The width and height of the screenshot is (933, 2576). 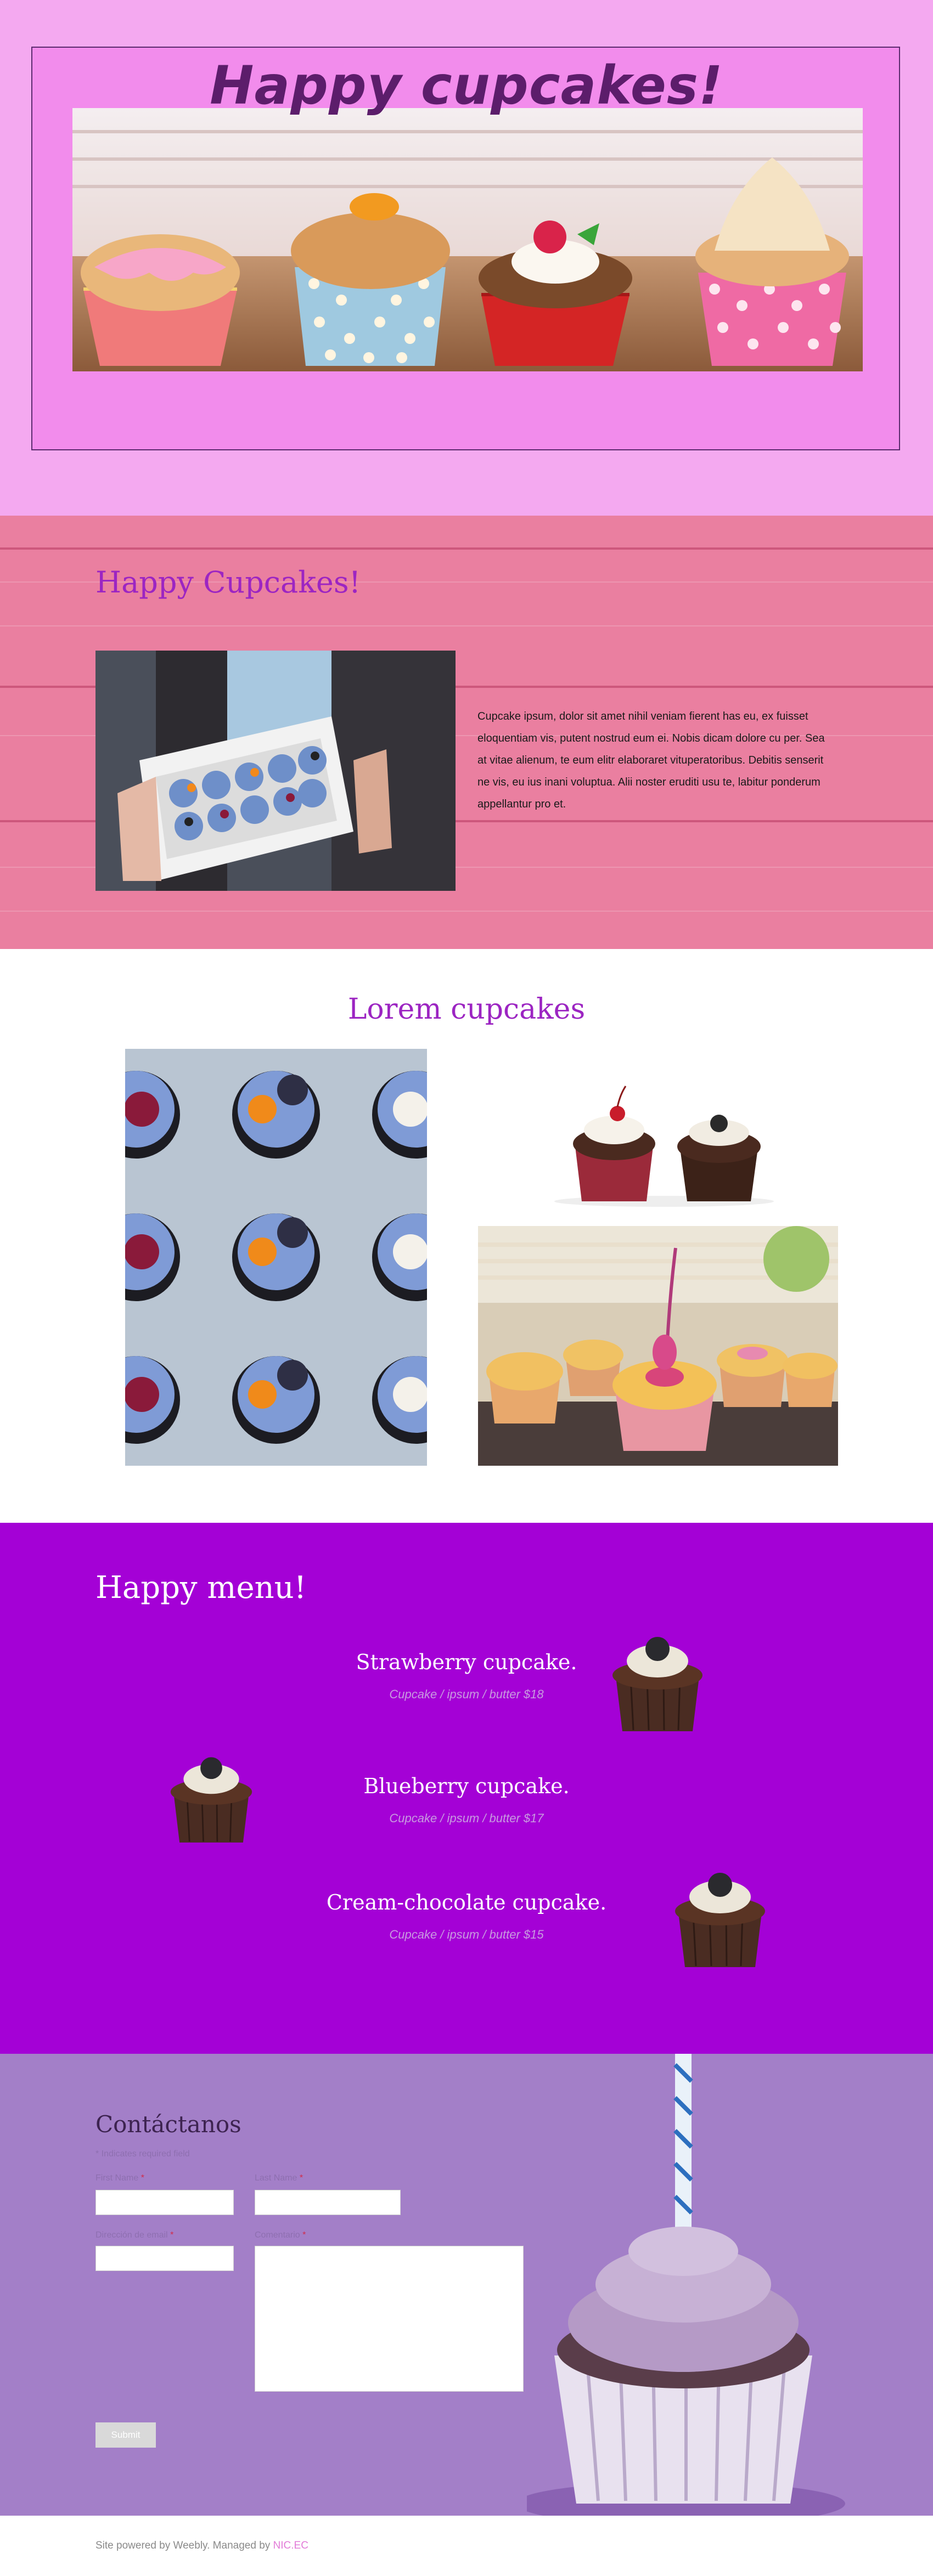 I want to click on first-name-input, so click(x=164, y=2202).